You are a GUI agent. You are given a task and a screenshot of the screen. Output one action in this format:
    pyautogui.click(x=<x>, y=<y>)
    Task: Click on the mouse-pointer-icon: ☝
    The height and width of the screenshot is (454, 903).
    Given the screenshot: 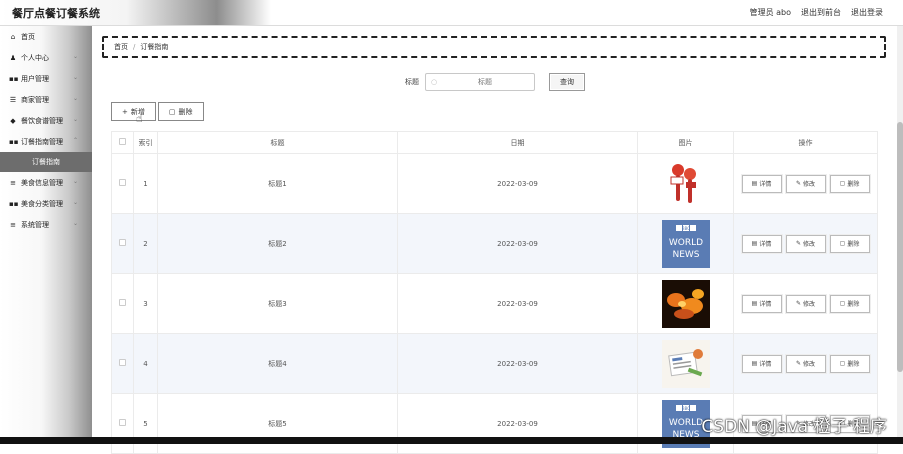 What is the action you would take?
    pyautogui.click(x=139, y=118)
    